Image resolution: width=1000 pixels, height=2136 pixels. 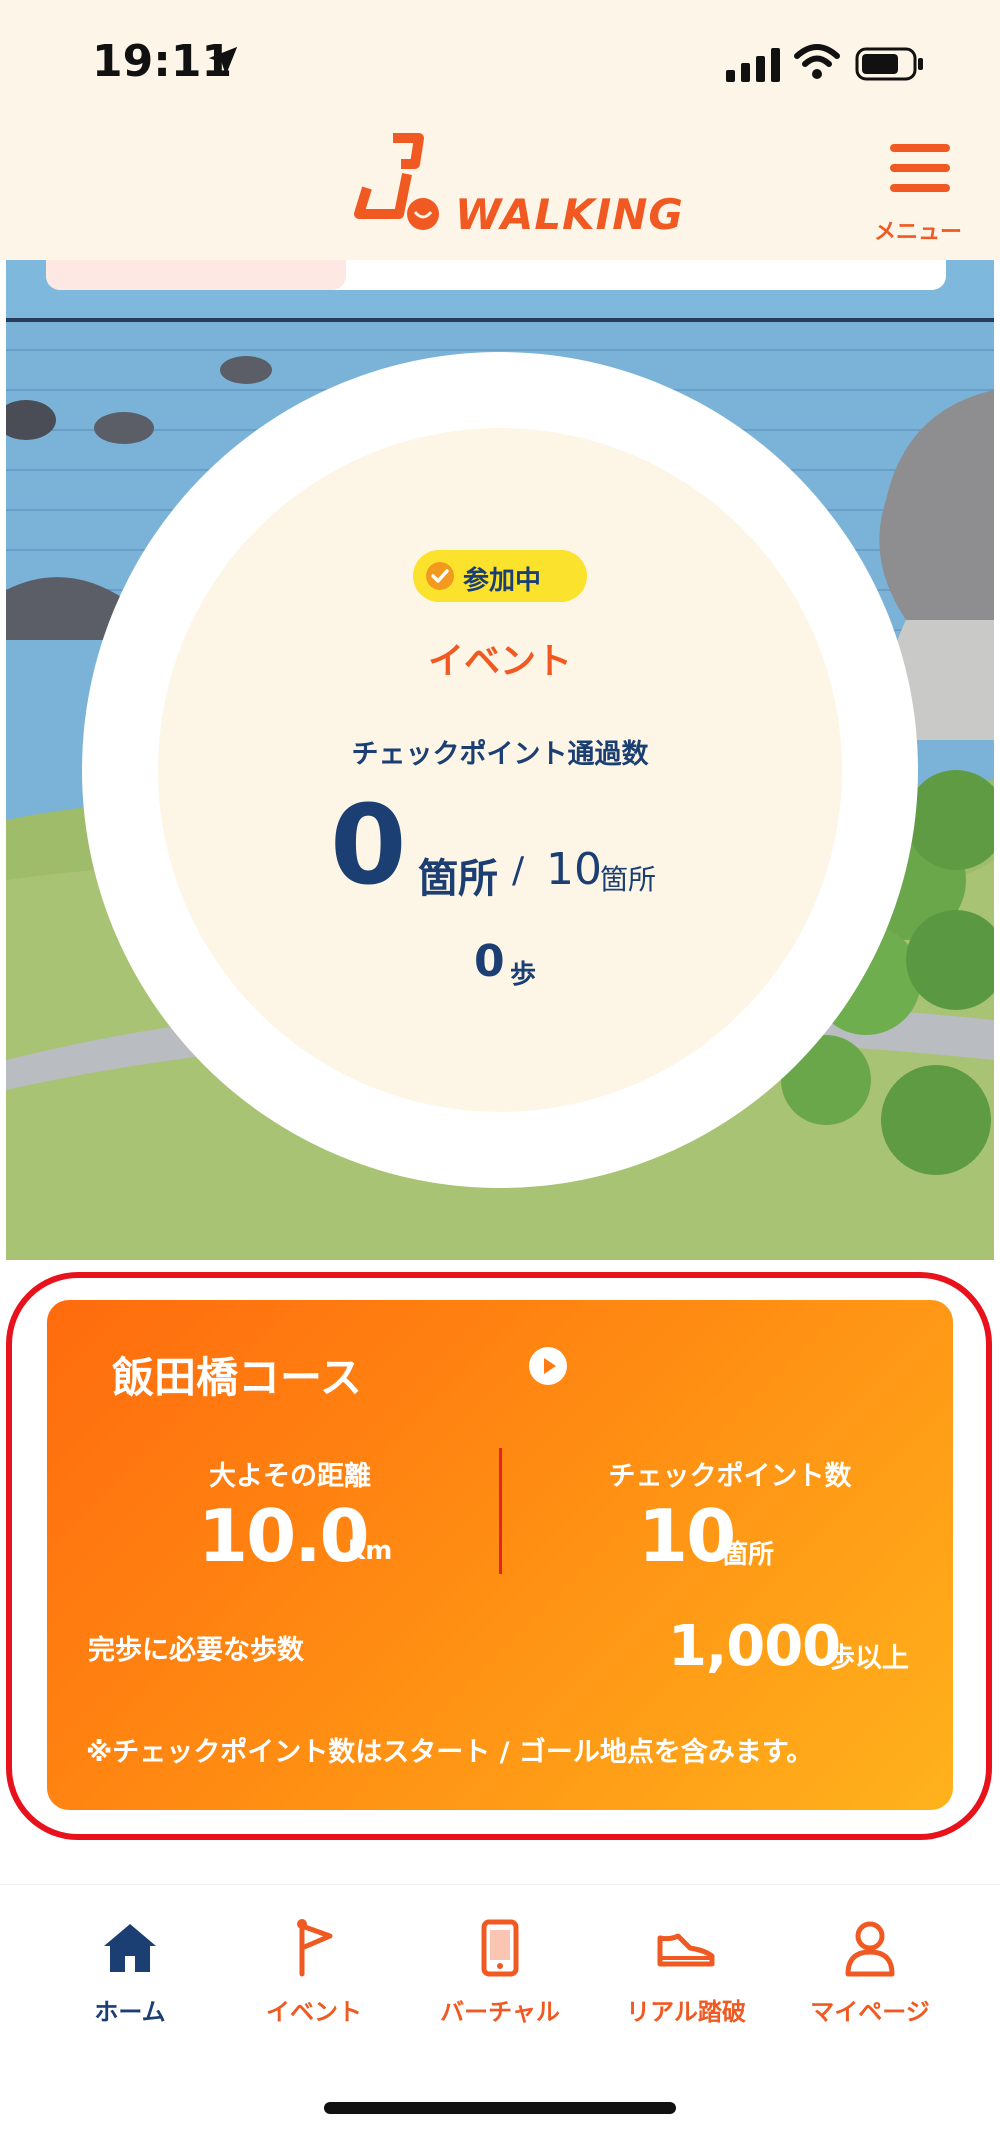 What do you see at coordinates (686, 1968) in the screenshot?
I see `nav-item-real: リアル踏破` at bounding box center [686, 1968].